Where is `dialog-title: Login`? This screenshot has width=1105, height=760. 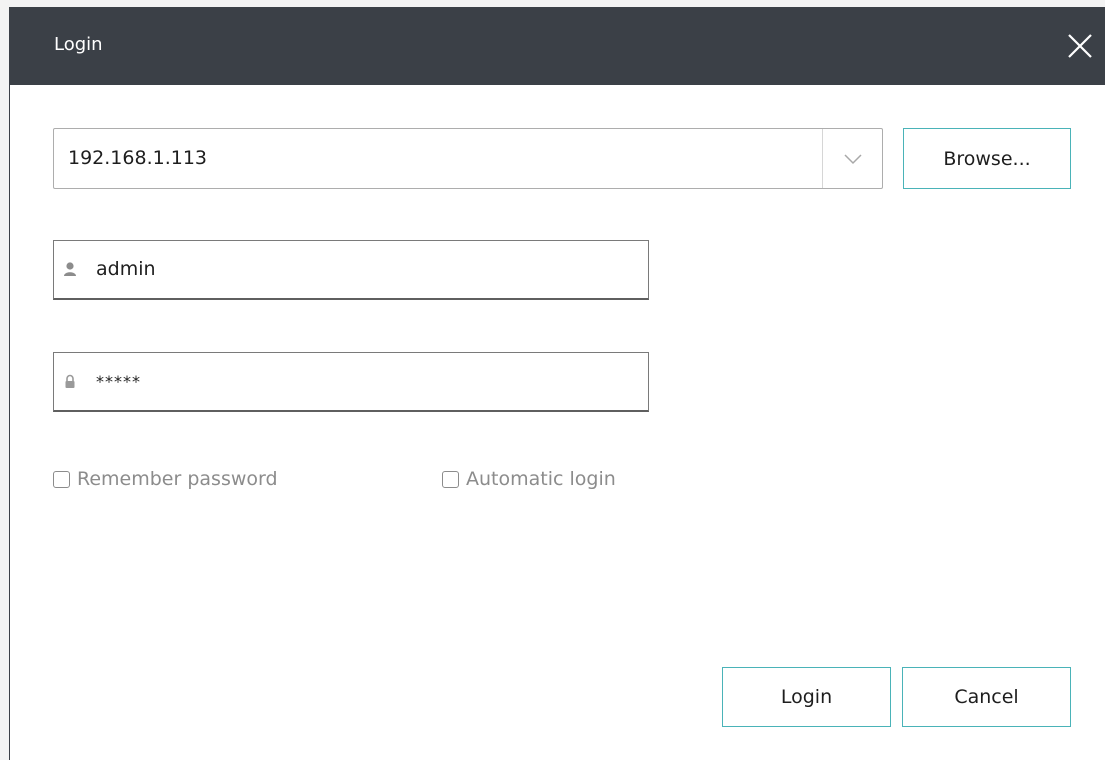 dialog-title: Login is located at coordinates (78, 44).